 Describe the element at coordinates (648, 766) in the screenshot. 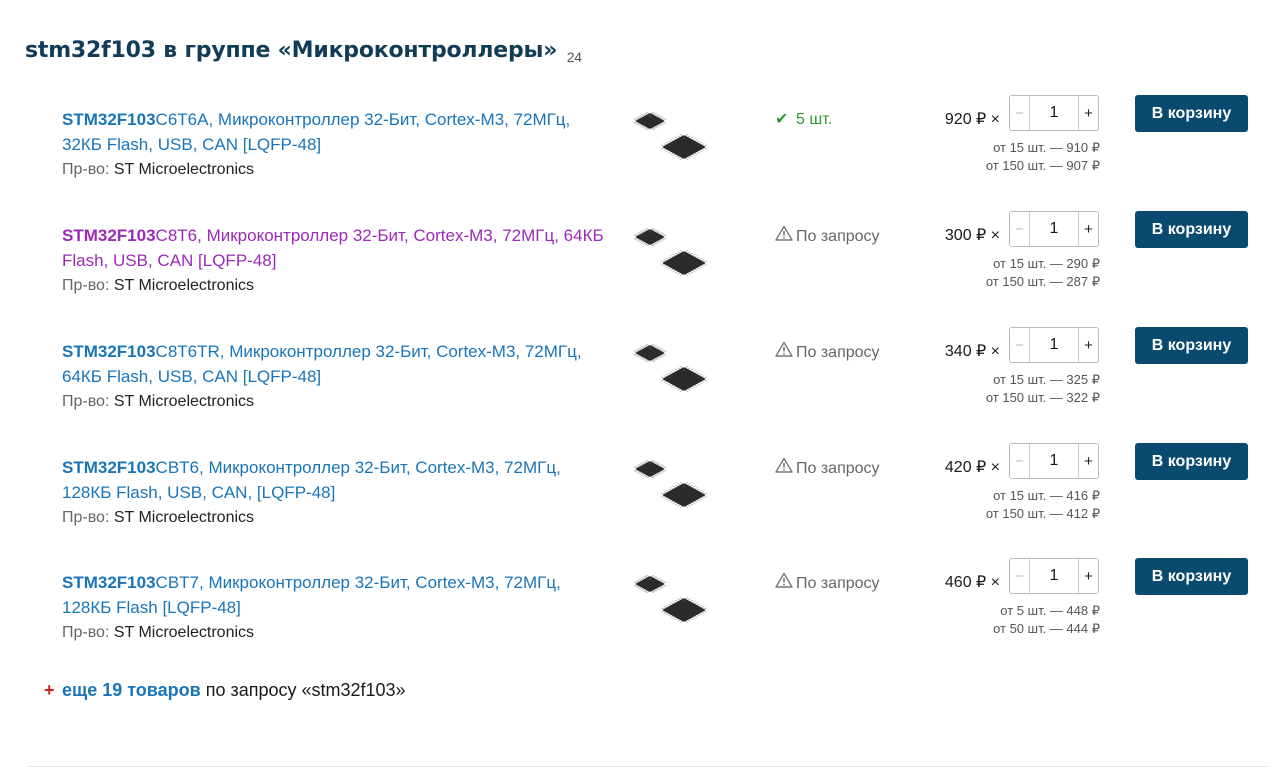

I see `divider` at that location.